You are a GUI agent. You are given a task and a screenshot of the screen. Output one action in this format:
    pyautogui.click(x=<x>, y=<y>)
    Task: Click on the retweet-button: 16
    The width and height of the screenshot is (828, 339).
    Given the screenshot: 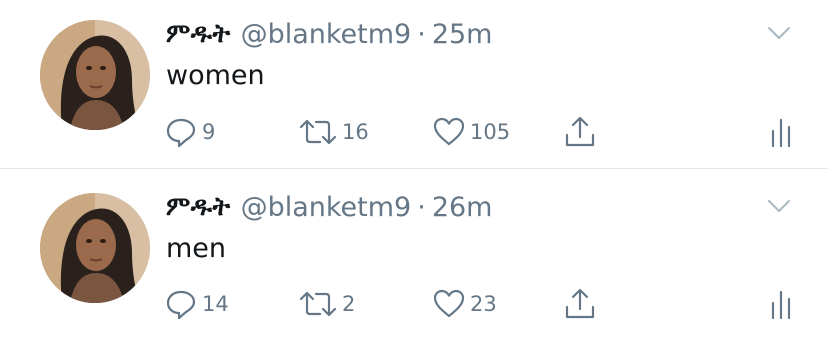 What is the action you would take?
    pyautogui.click(x=333, y=132)
    